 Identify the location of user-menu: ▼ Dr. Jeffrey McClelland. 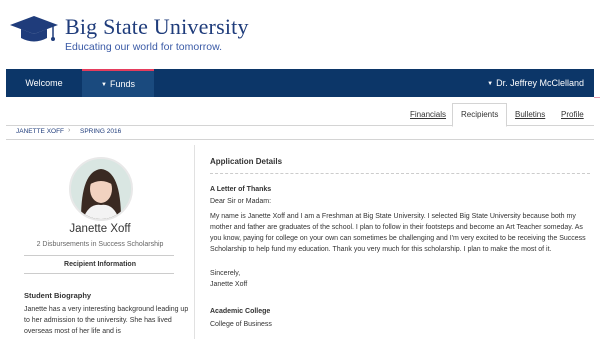
(535, 83).